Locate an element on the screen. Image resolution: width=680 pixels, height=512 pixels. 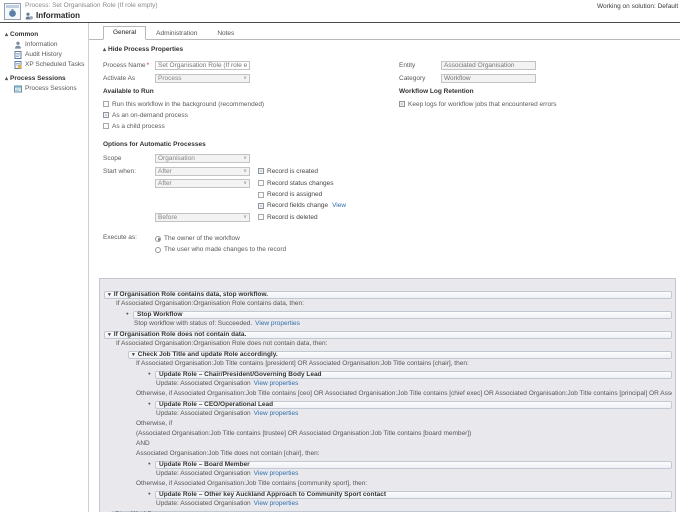
category-label: Category is located at coordinates (412, 78).